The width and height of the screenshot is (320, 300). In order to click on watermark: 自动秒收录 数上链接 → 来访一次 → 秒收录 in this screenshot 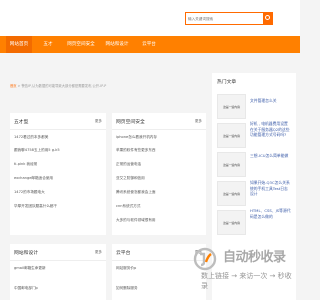, I will do `click(243, 268)`.